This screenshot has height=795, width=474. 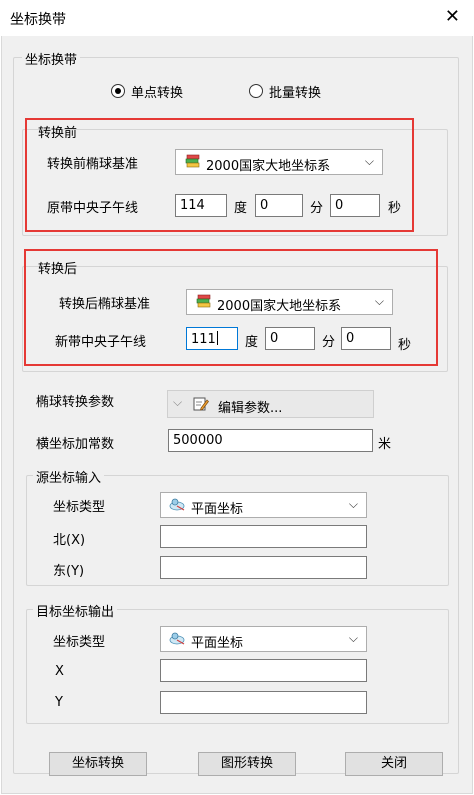 What do you see at coordinates (69, 571) in the screenshot?
I see `source-east-label: 东(Y)` at bounding box center [69, 571].